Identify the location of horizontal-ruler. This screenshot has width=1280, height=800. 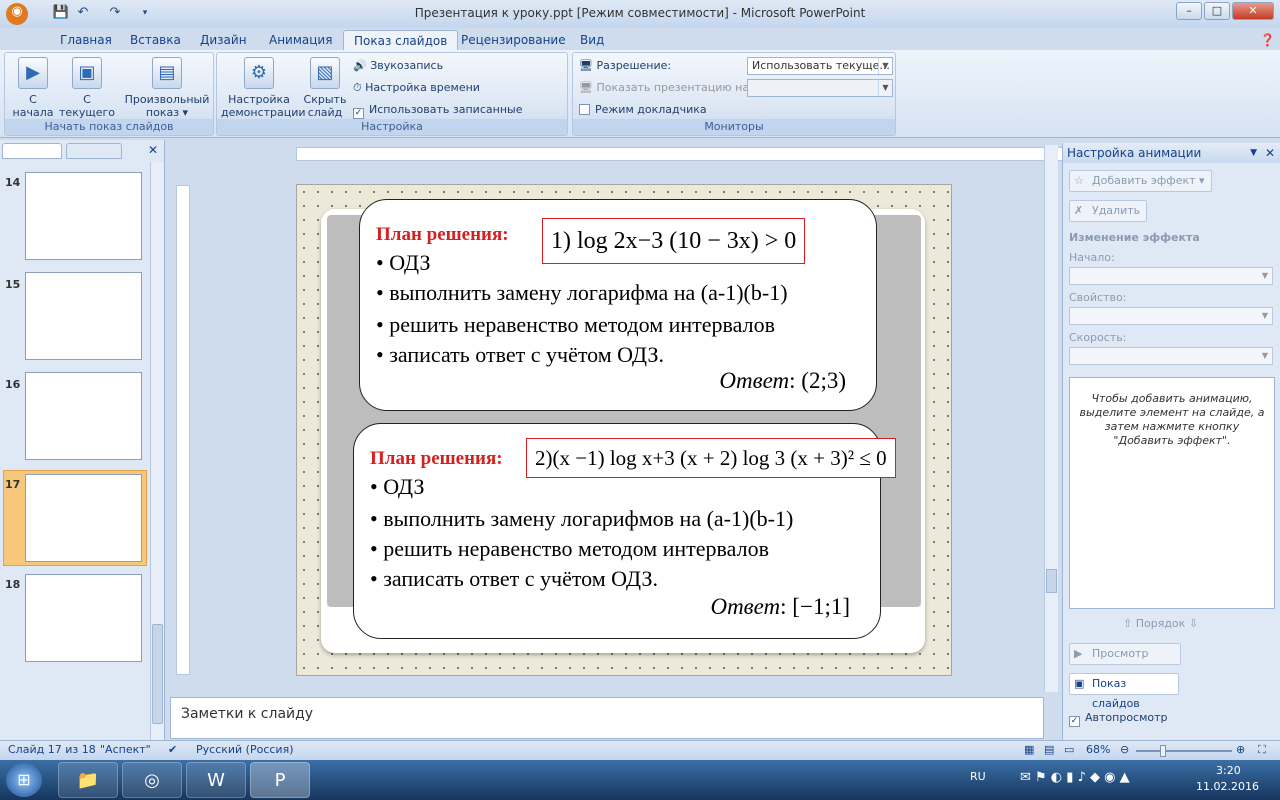
(706, 154).